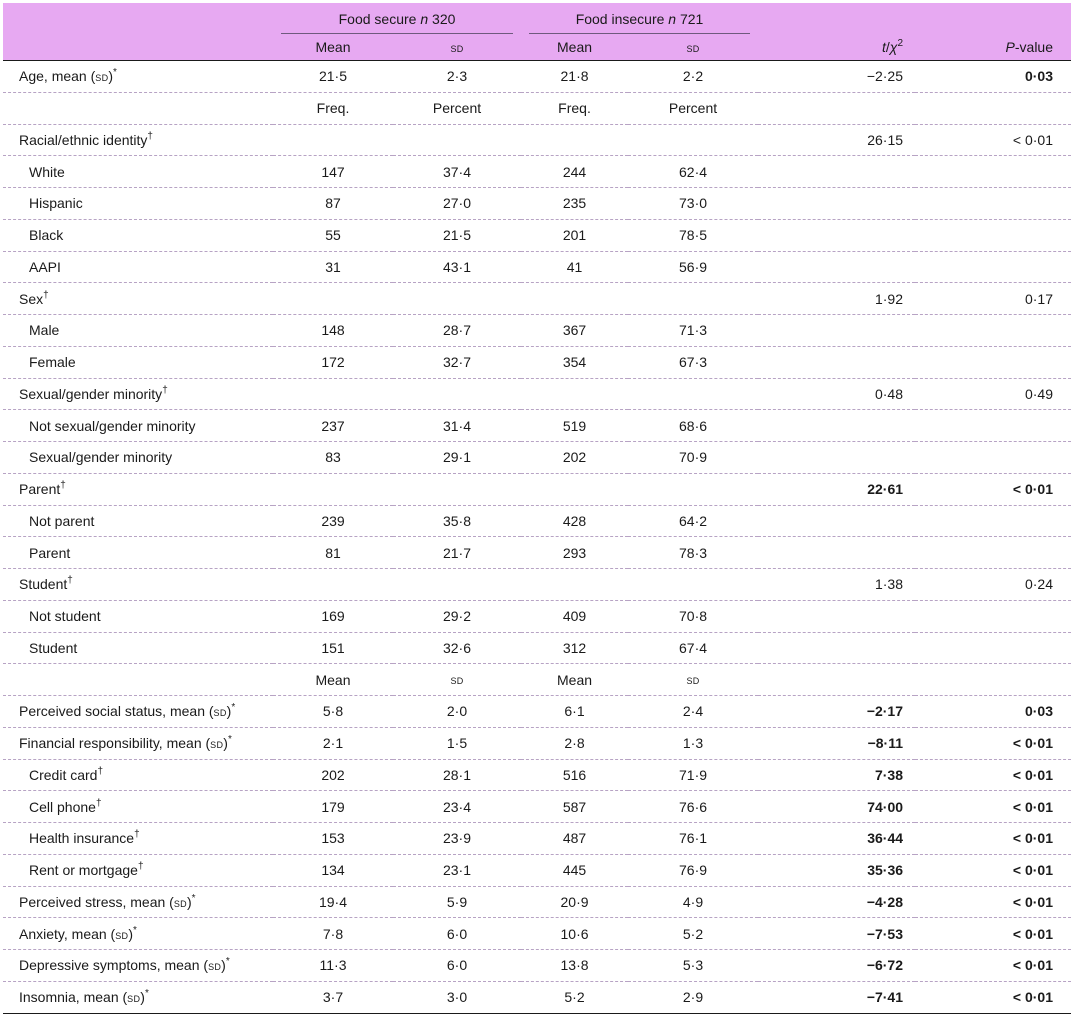  What do you see at coordinates (537, 775) in the screenshot?
I see `table-row: Credit card† 202 28·1 516 71·9 7·38 < 0·01` at bounding box center [537, 775].